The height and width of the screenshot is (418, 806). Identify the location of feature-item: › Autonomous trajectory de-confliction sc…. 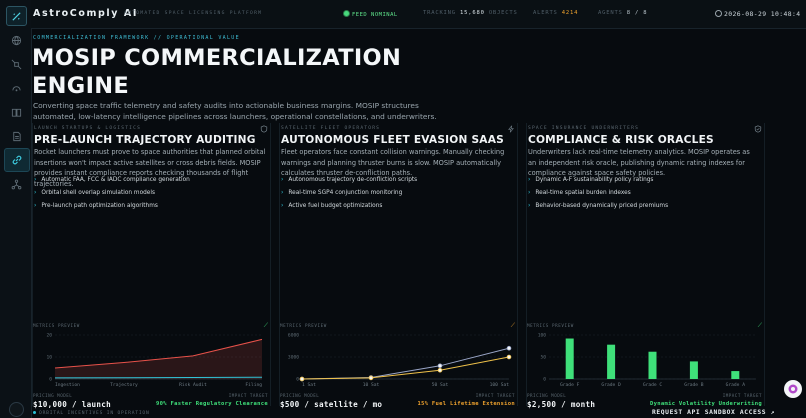
(349, 182).